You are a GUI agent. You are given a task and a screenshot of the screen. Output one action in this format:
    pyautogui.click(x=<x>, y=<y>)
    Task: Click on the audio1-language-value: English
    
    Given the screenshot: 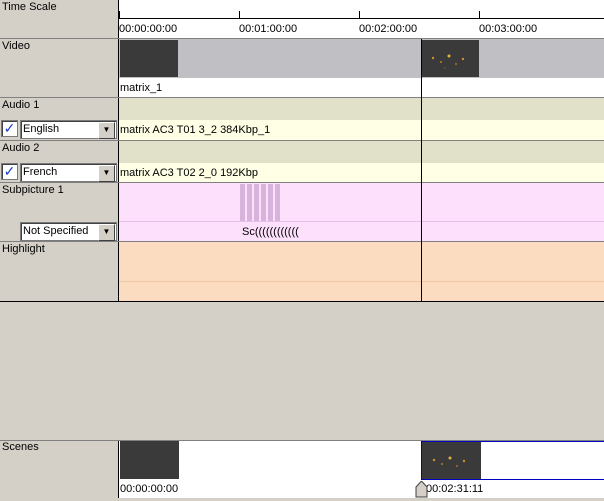 What is the action you would take?
    pyautogui.click(x=41, y=129)
    